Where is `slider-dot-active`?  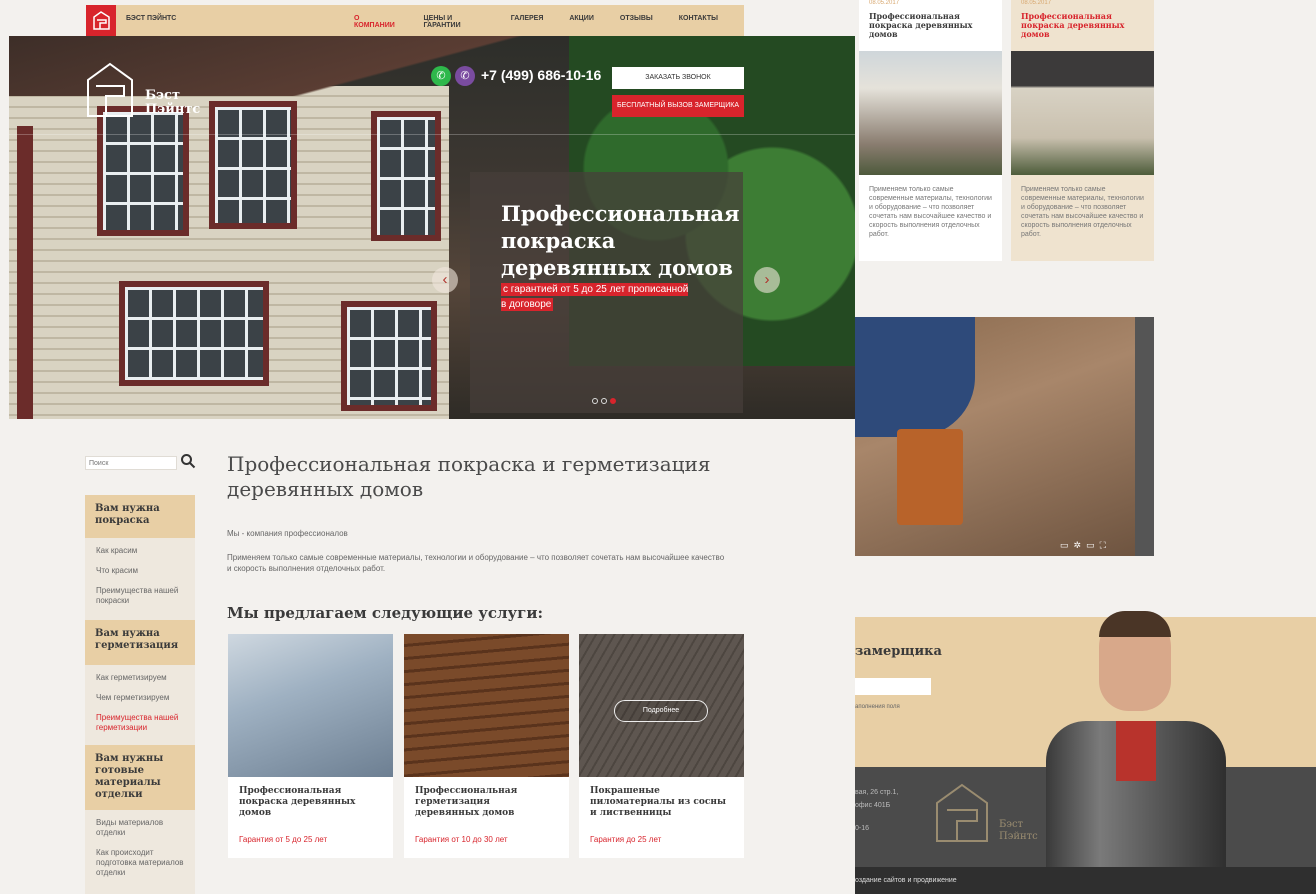 slider-dot-active is located at coordinates (613, 401).